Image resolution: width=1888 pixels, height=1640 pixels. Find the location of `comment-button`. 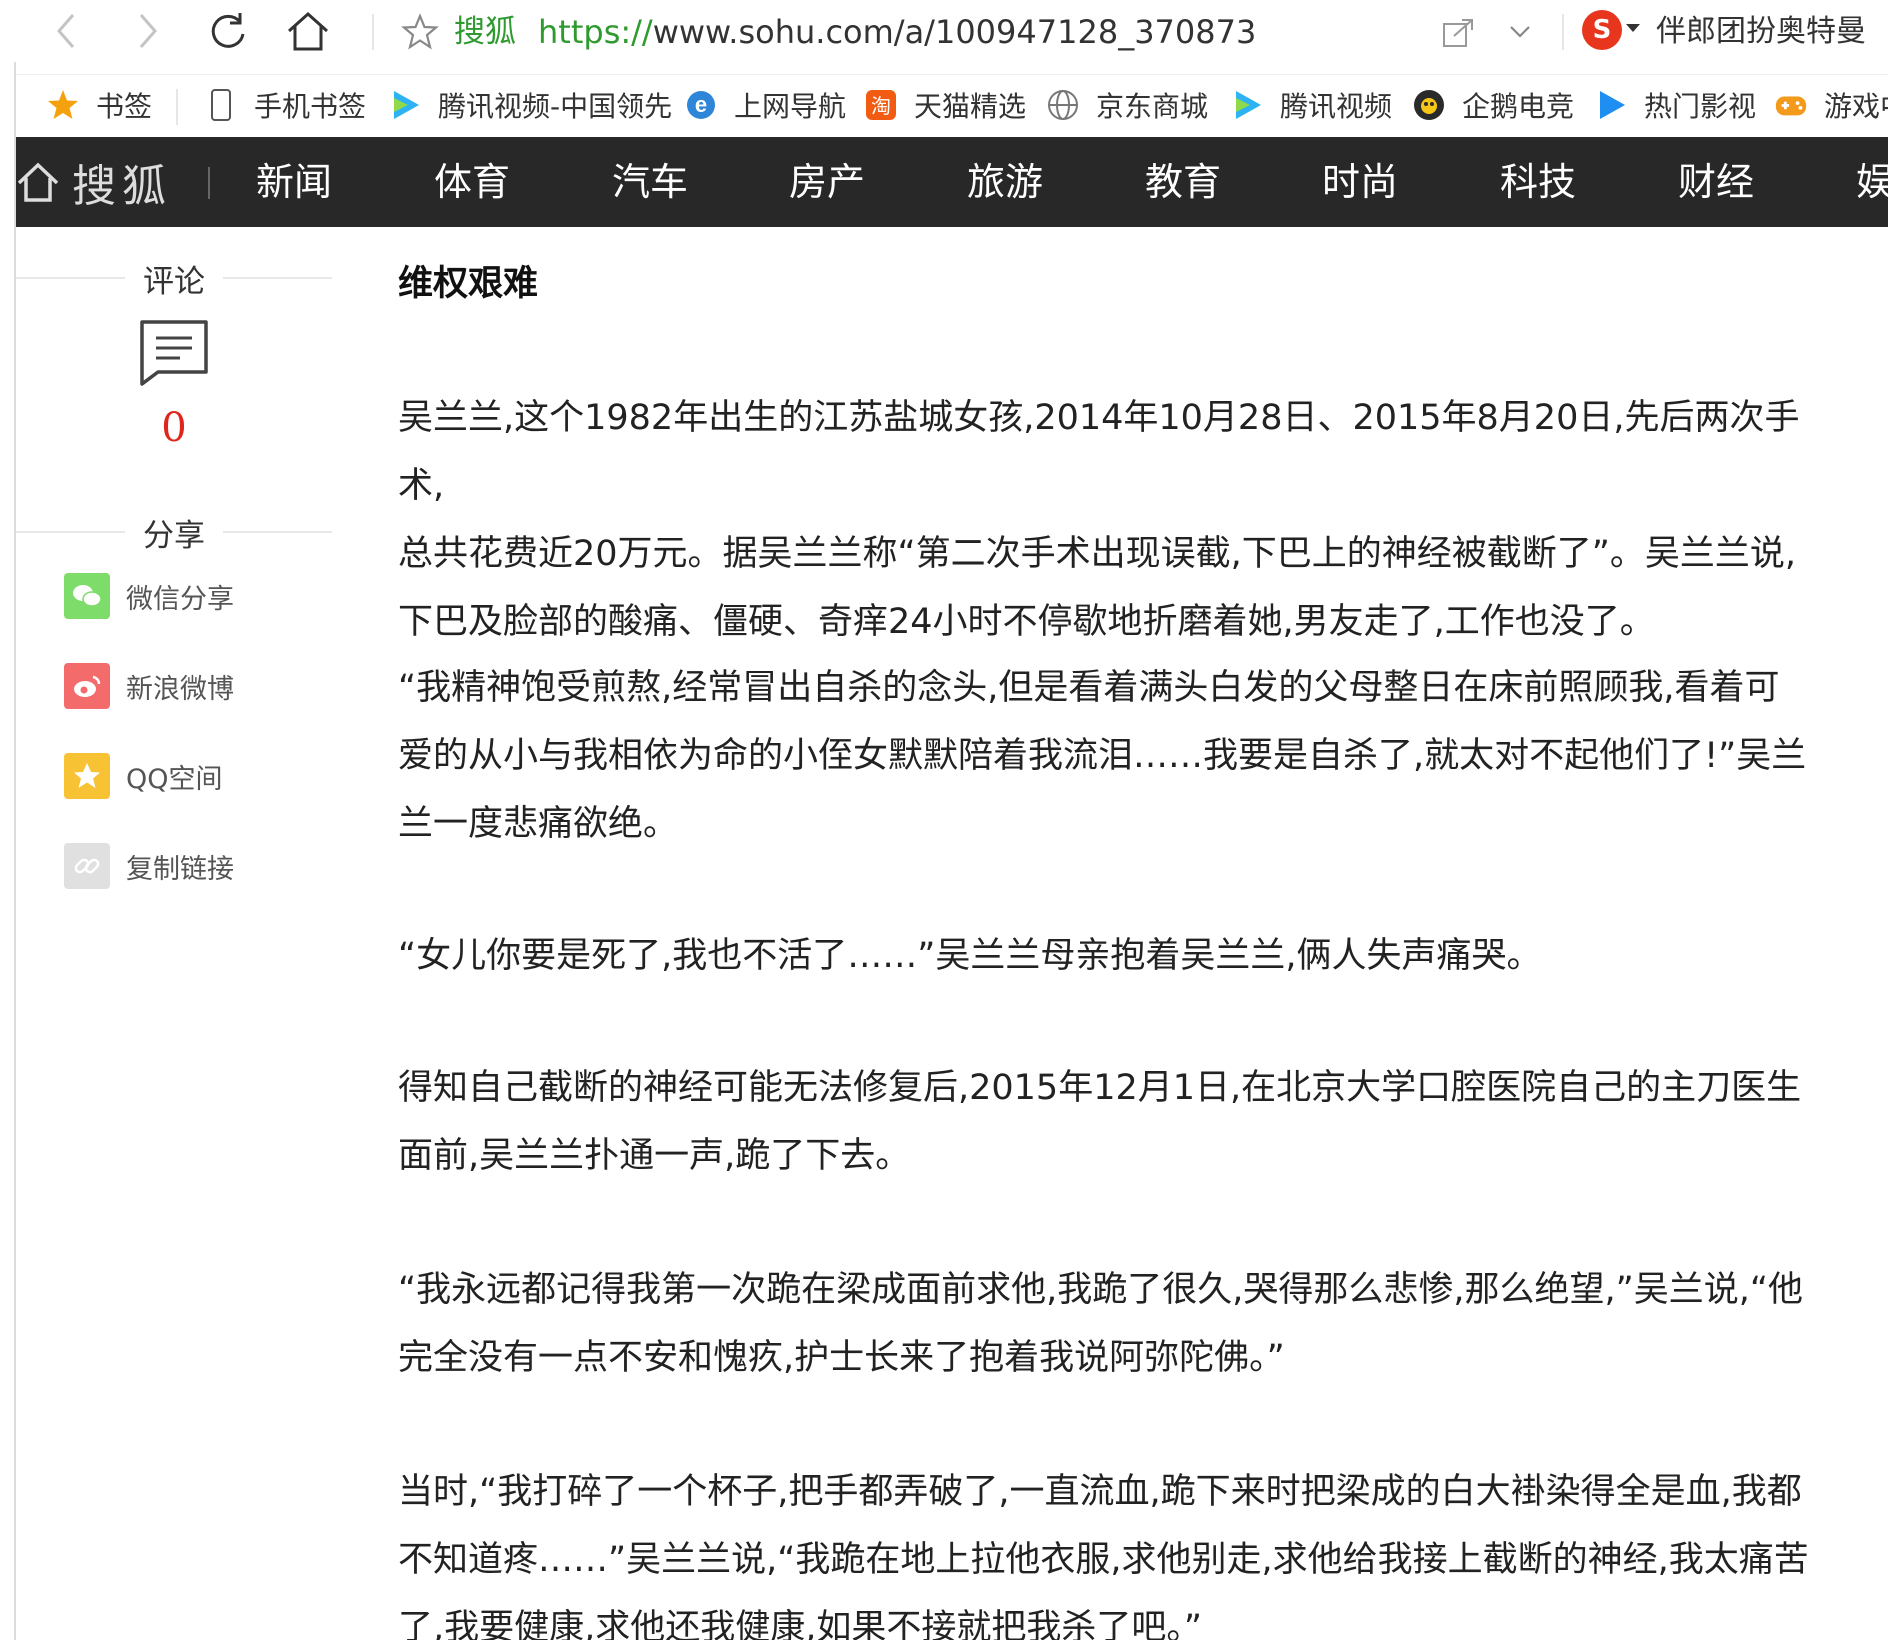

comment-button is located at coordinates (174, 353).